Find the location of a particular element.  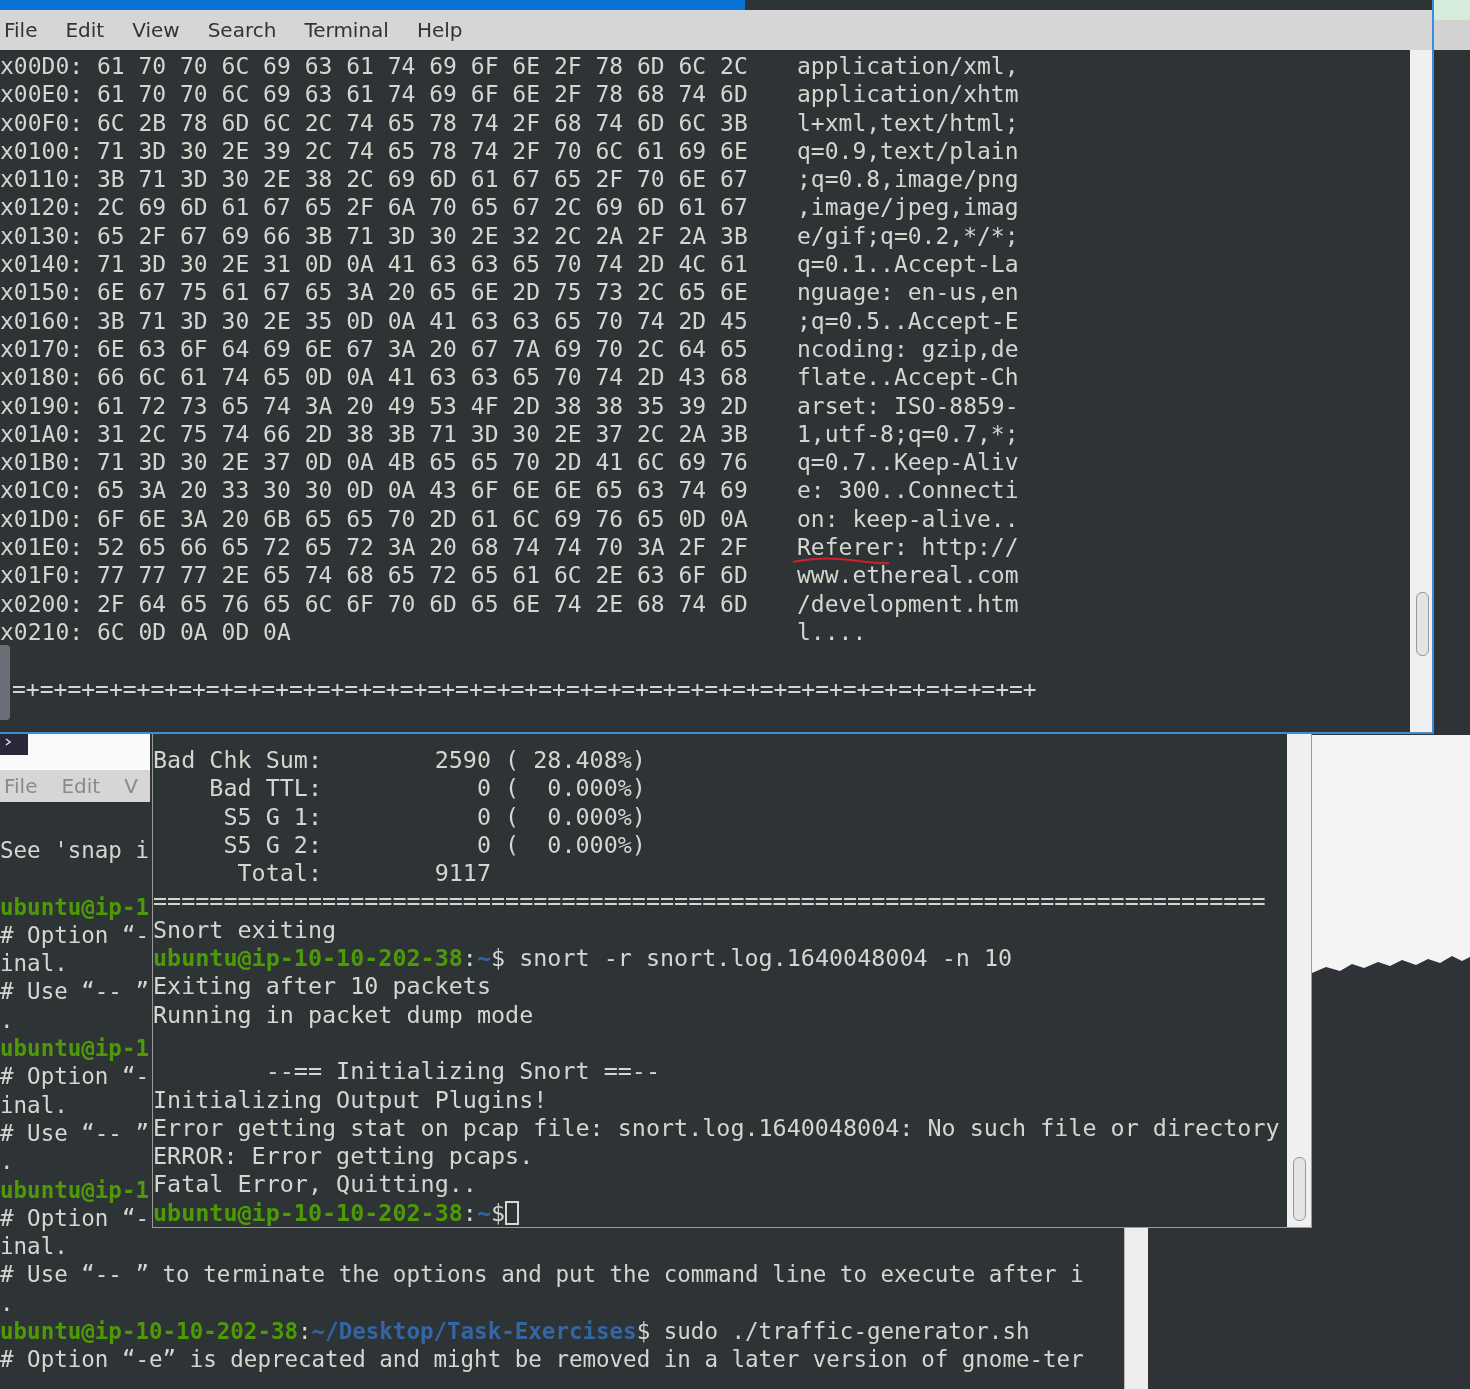

ascii-text: /development.htm is located at coordinates (908, 603).